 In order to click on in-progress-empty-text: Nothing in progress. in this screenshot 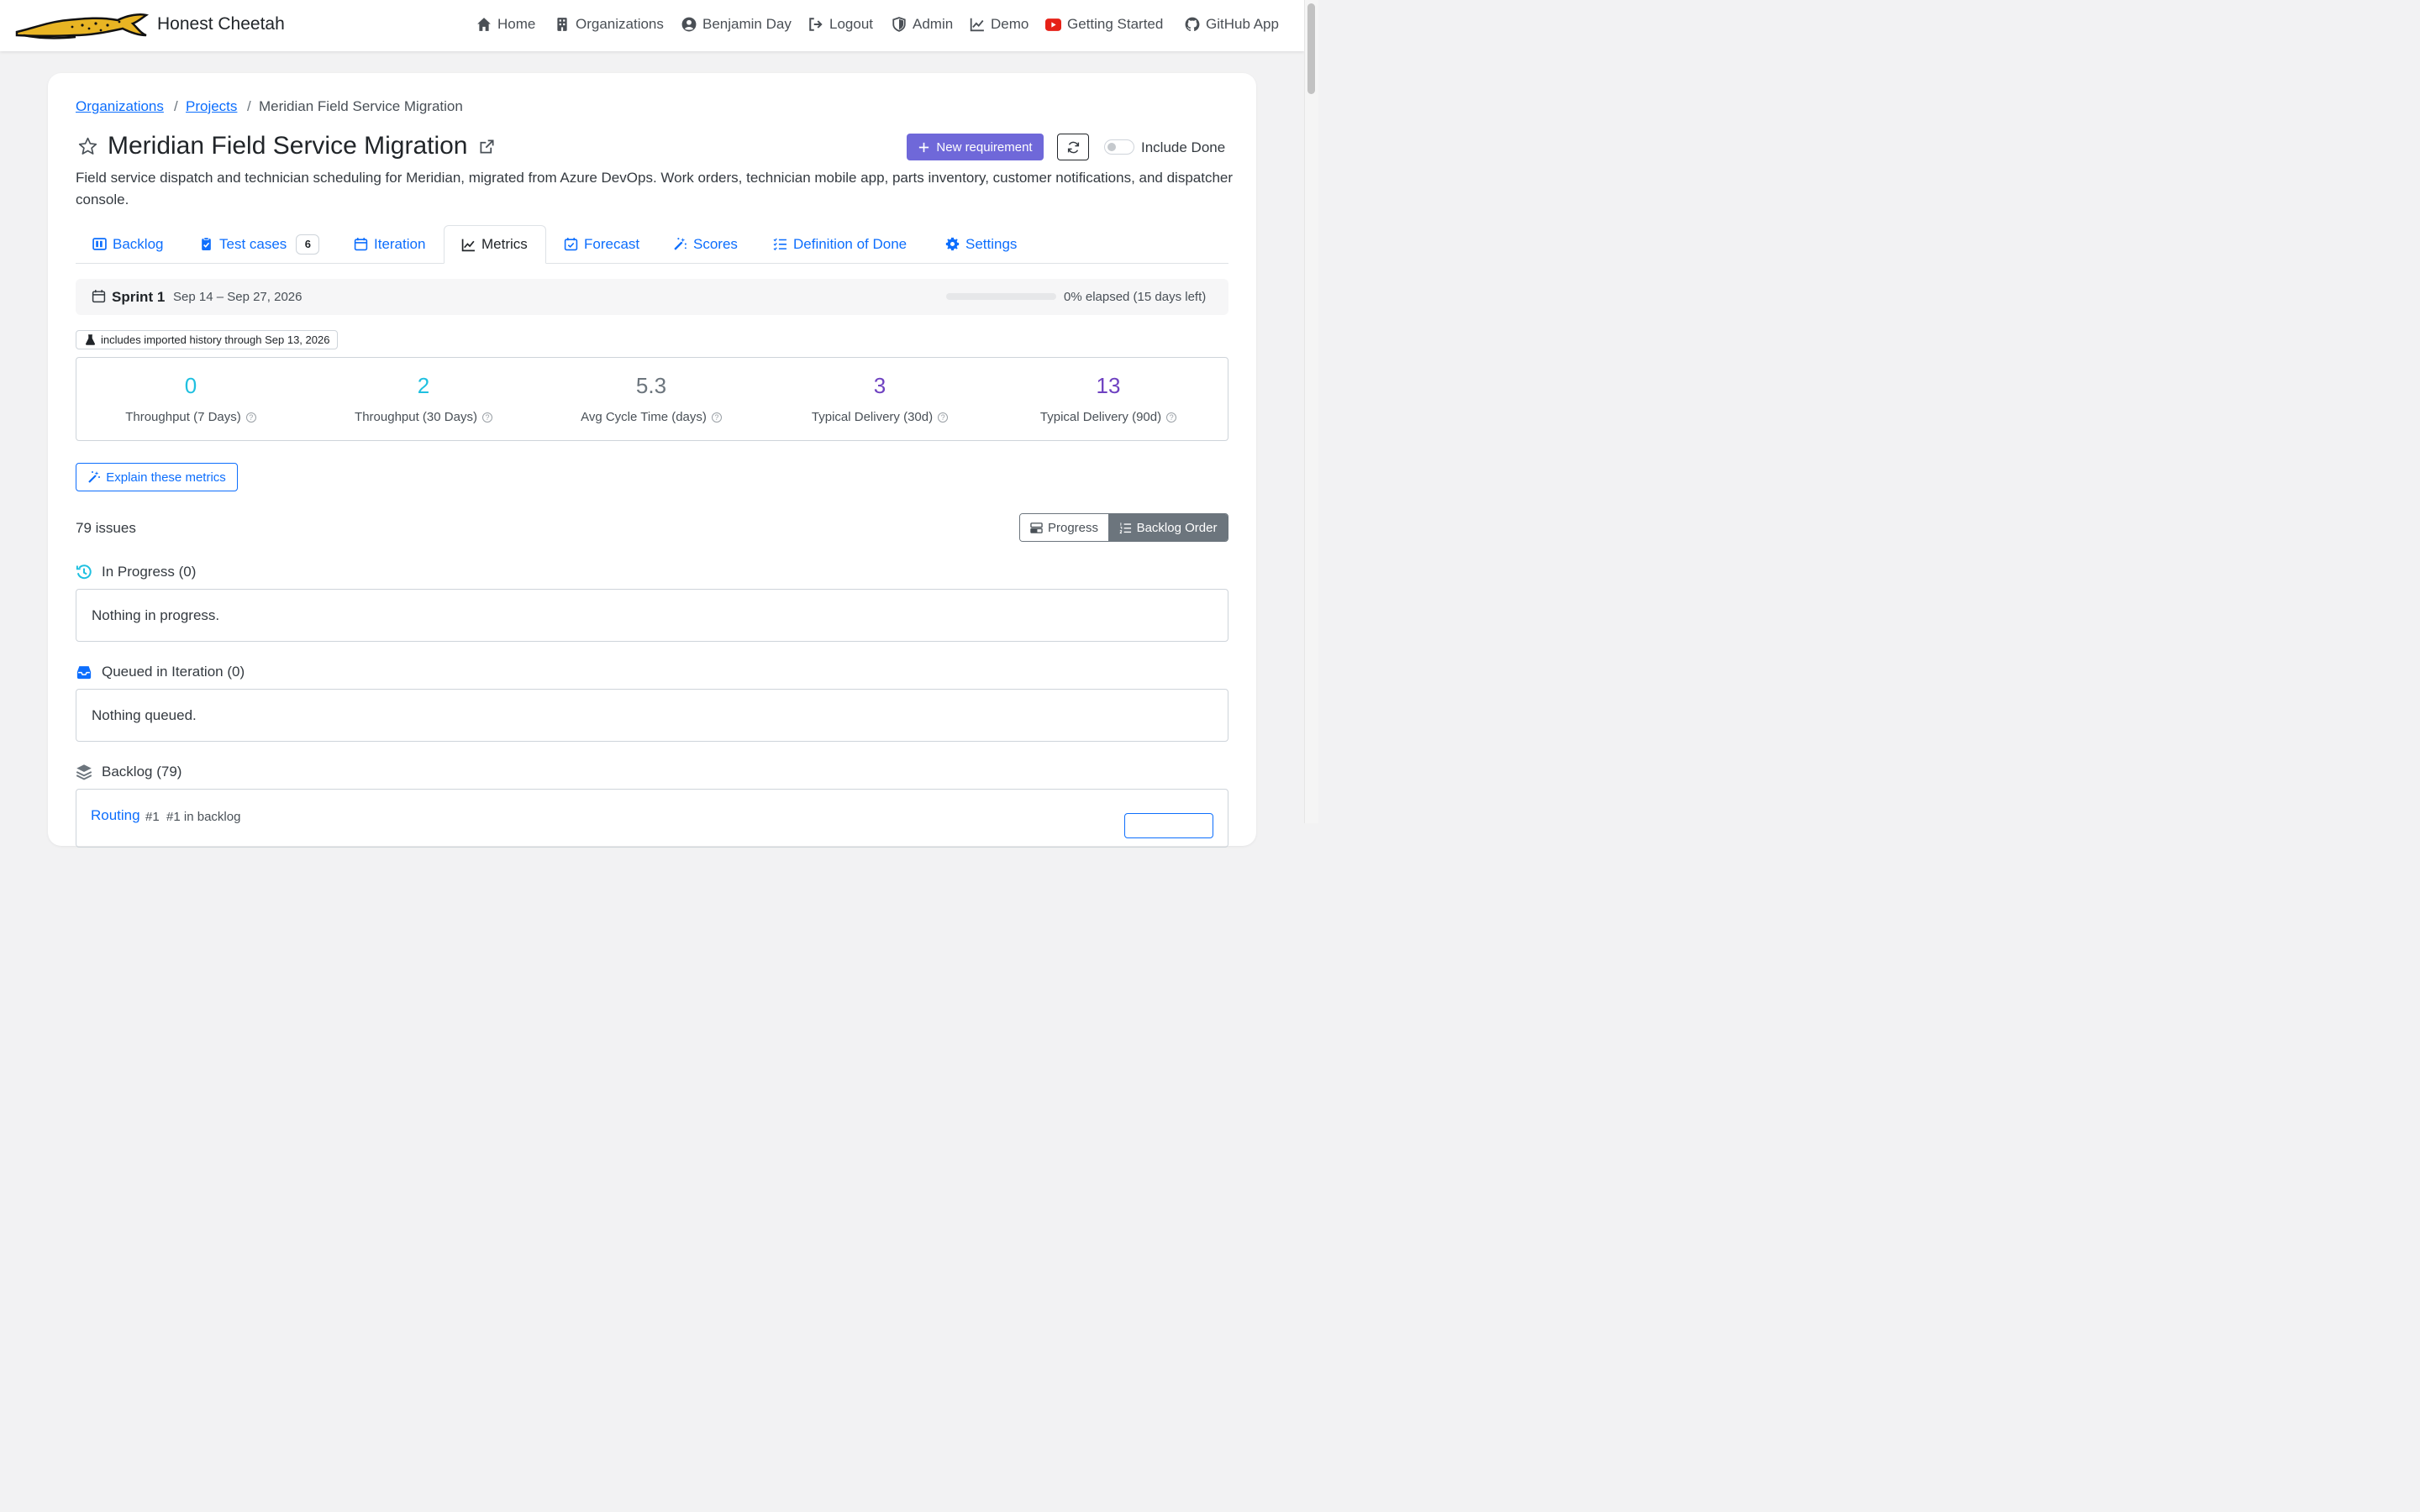, I will do `click(156, 615)`.